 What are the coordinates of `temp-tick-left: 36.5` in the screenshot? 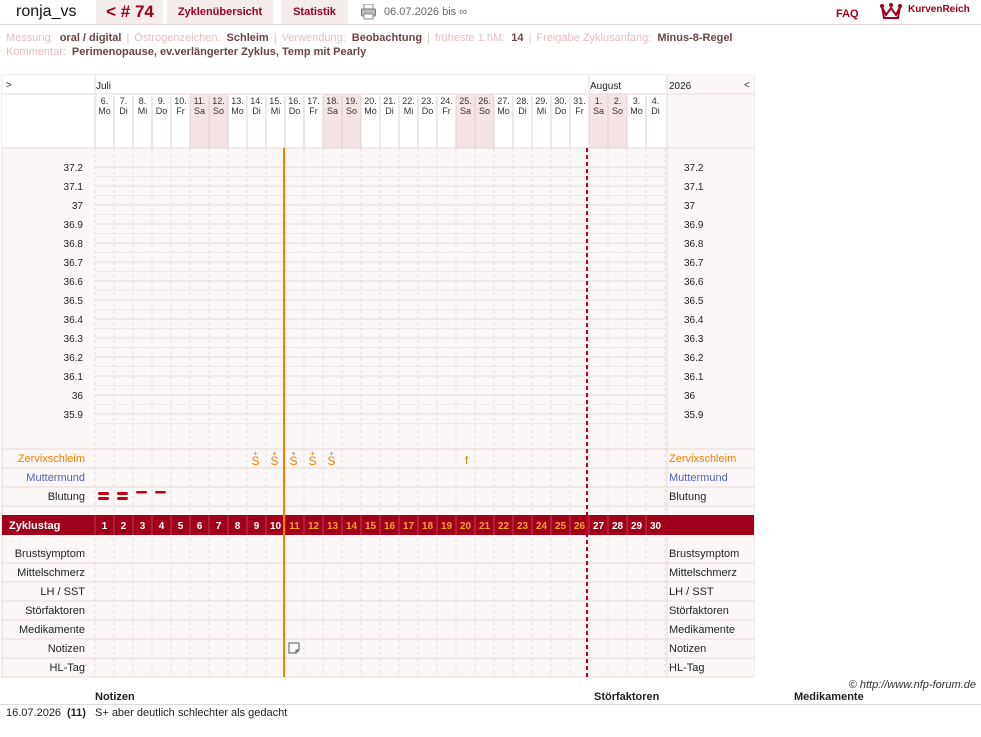 It's located at (74, 301).